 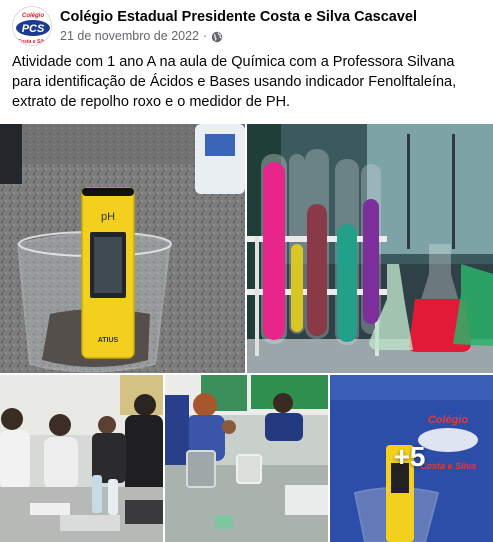 I want to click on school-logo: Colégio PCS Costa e Silva, so click(x=32, y=26).